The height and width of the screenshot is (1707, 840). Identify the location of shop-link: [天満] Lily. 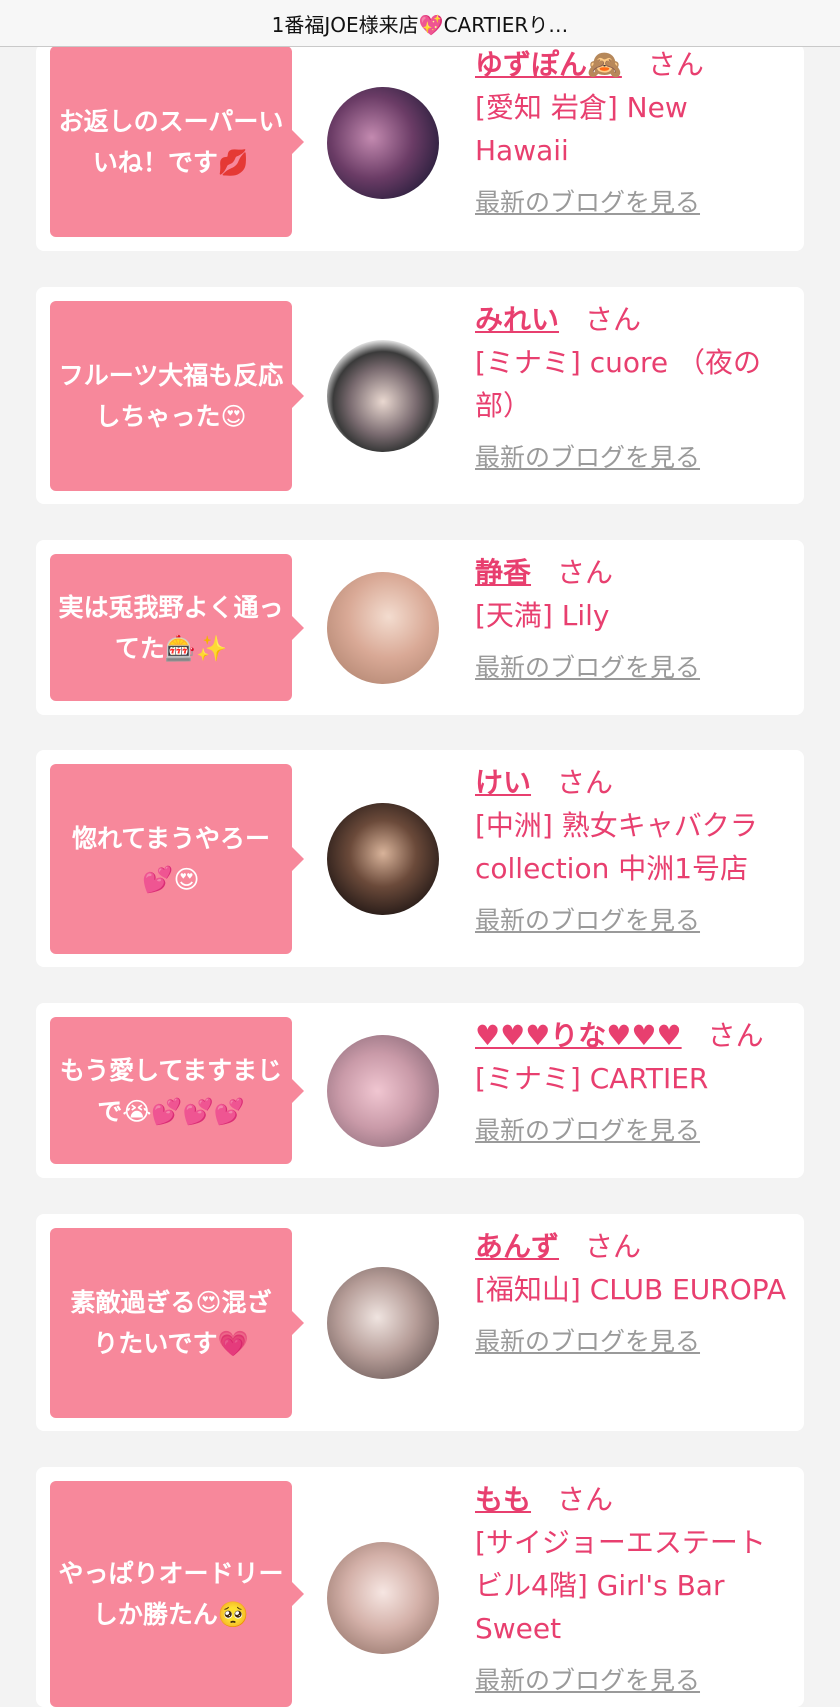
(632, 615).